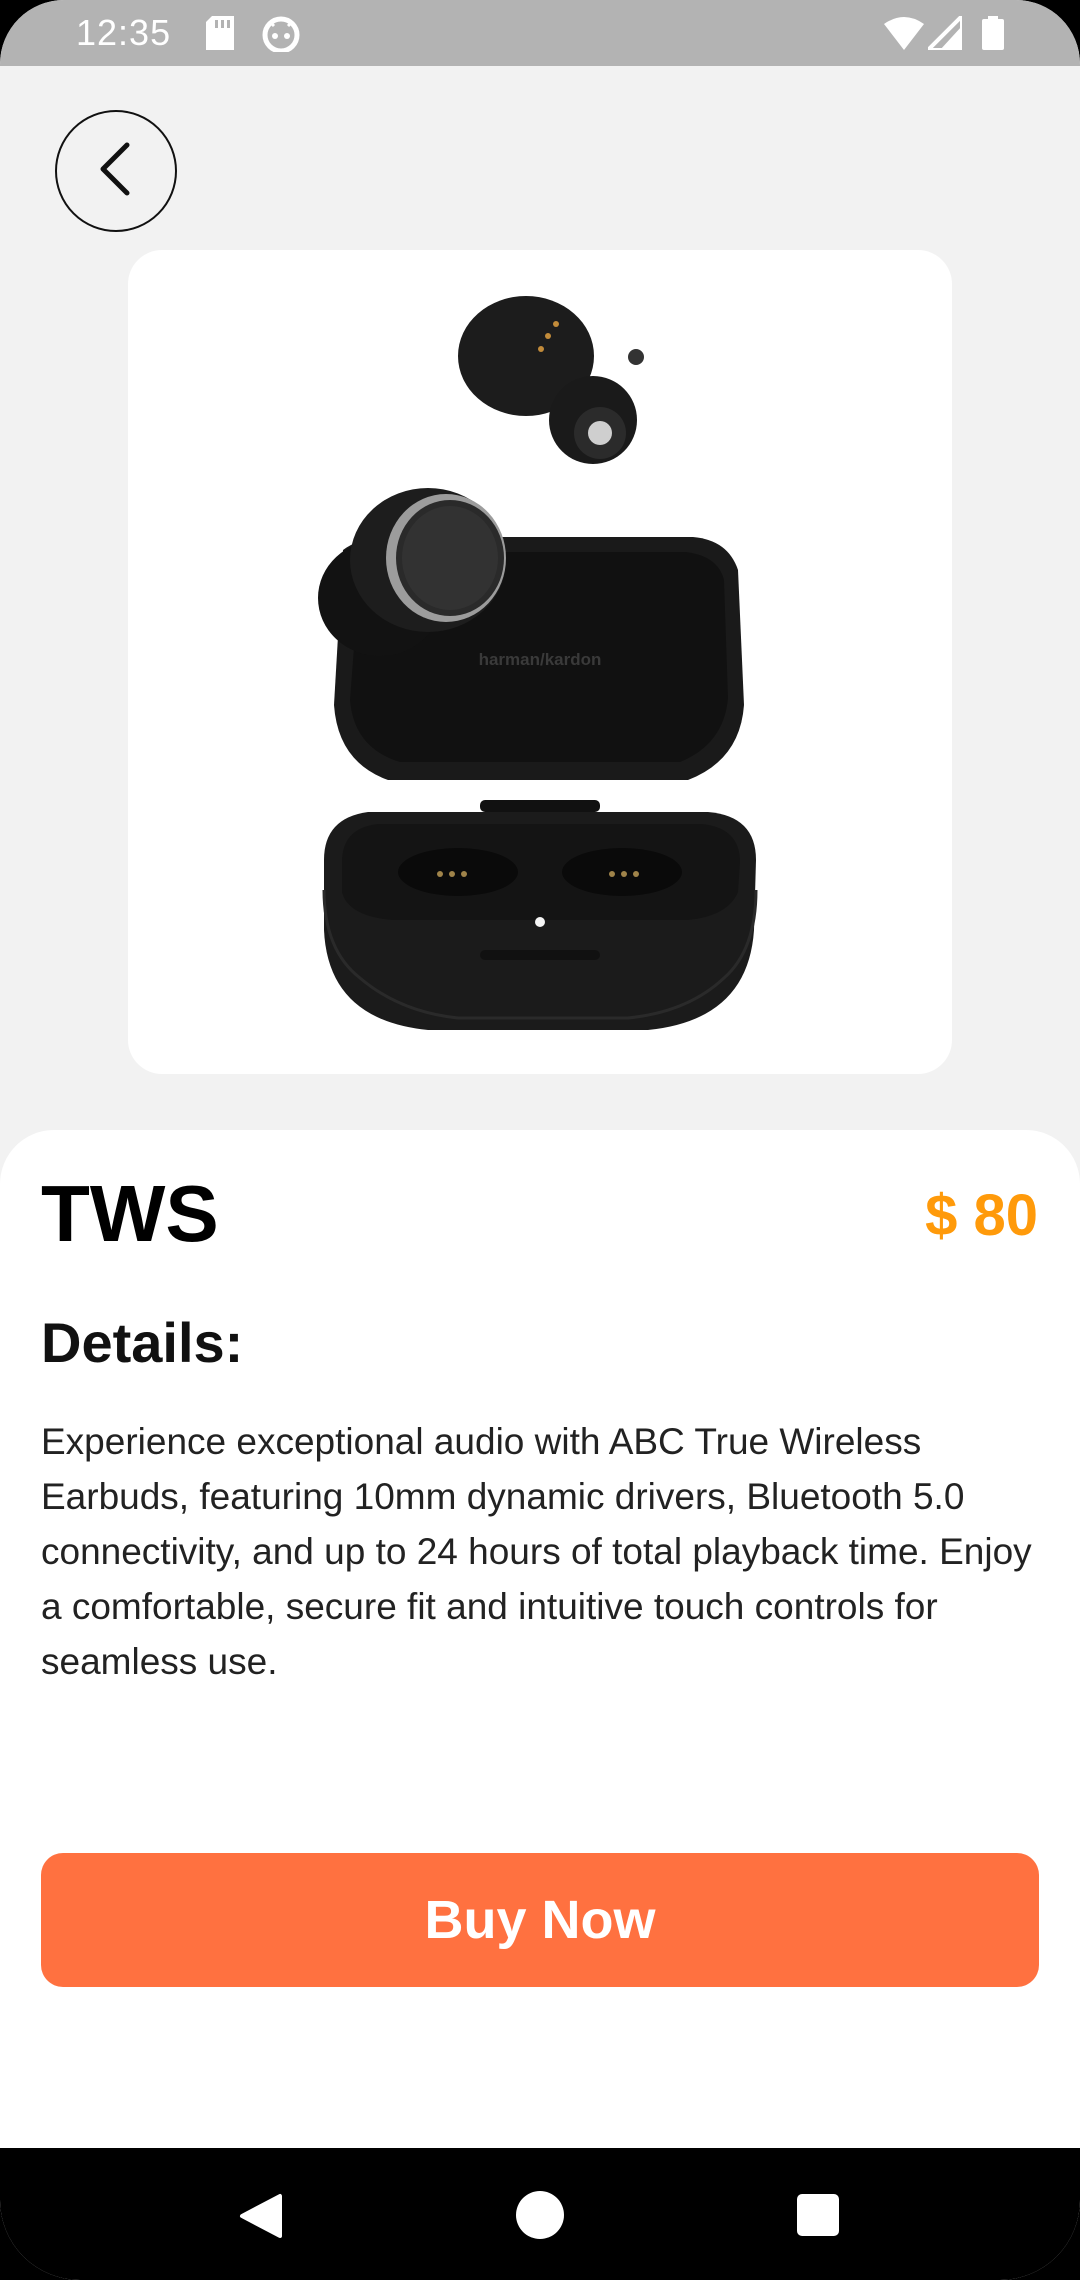 The width and height of the screenshot is (1080, 2280). Describe the element at coordinates (943, 33) in the screenshot. I see `cell-signal-icon` at that location.